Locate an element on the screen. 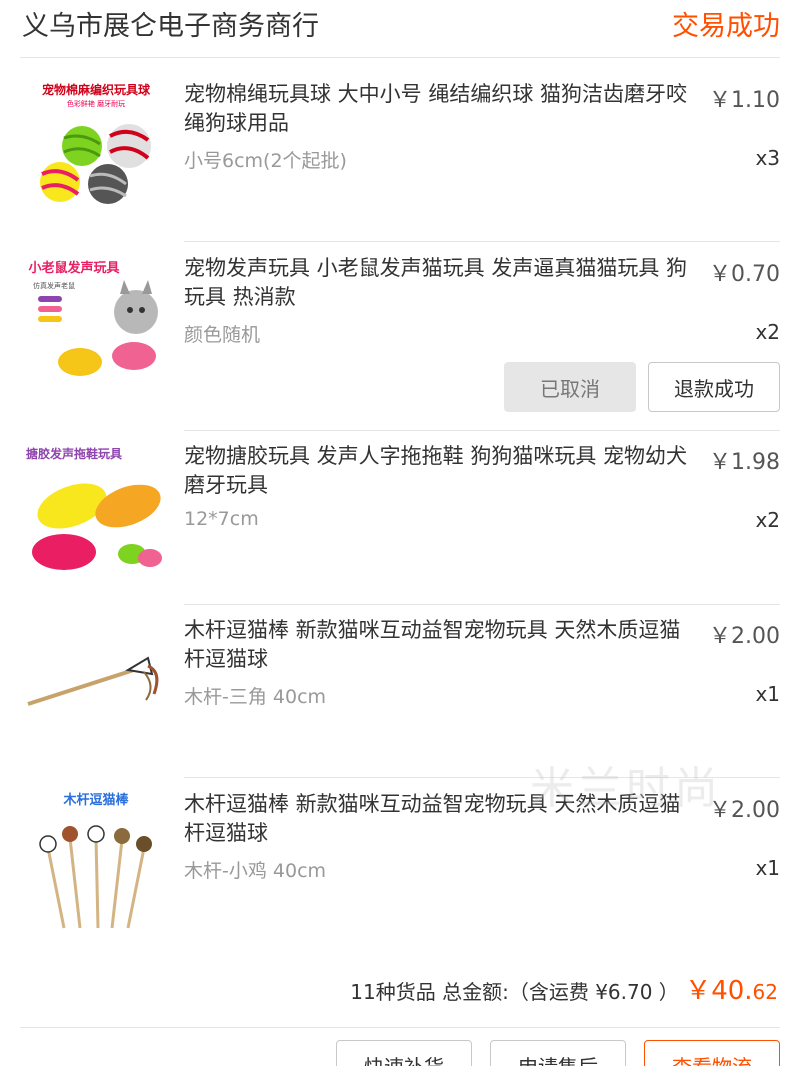  item-sku: 木杆-三角 40cm is located at coordinates (255, 697).